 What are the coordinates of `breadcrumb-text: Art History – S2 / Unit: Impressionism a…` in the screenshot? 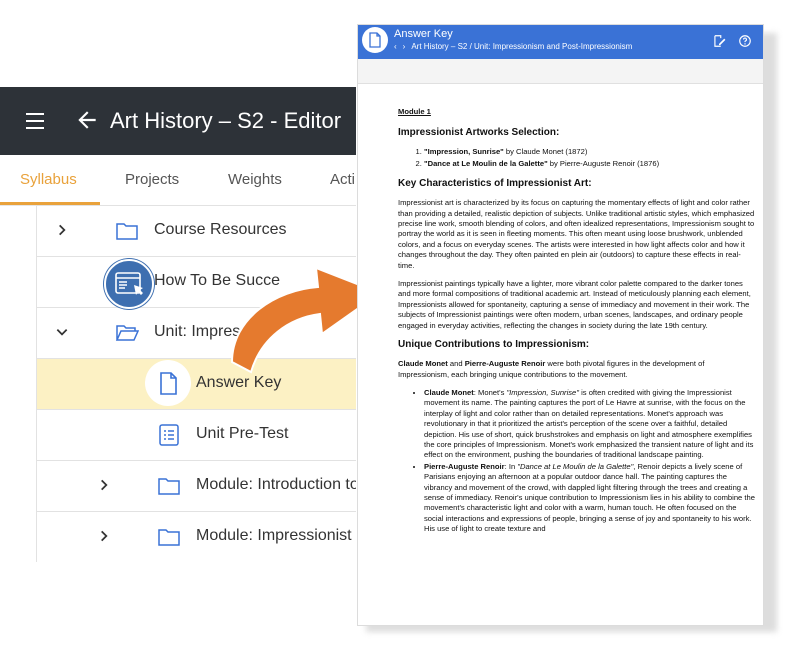 It's located at (522, 46).